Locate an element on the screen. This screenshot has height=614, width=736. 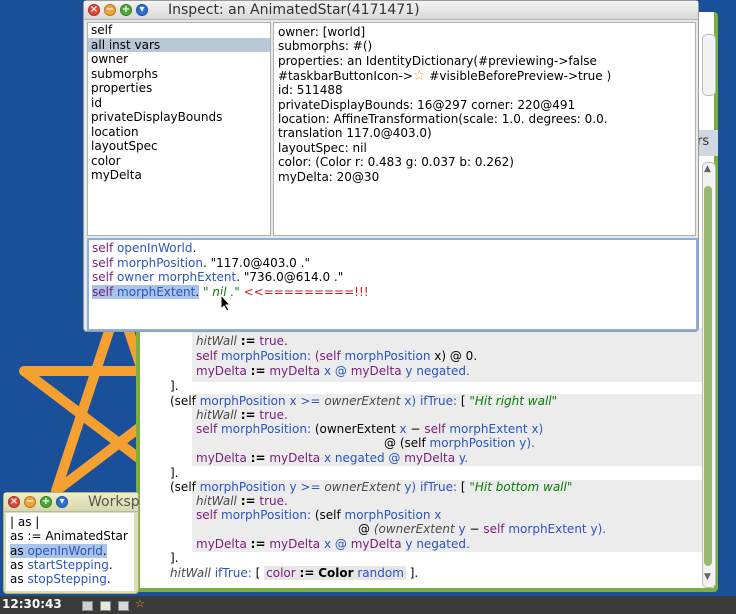
field-item: id is located at coordinates (179, 103).